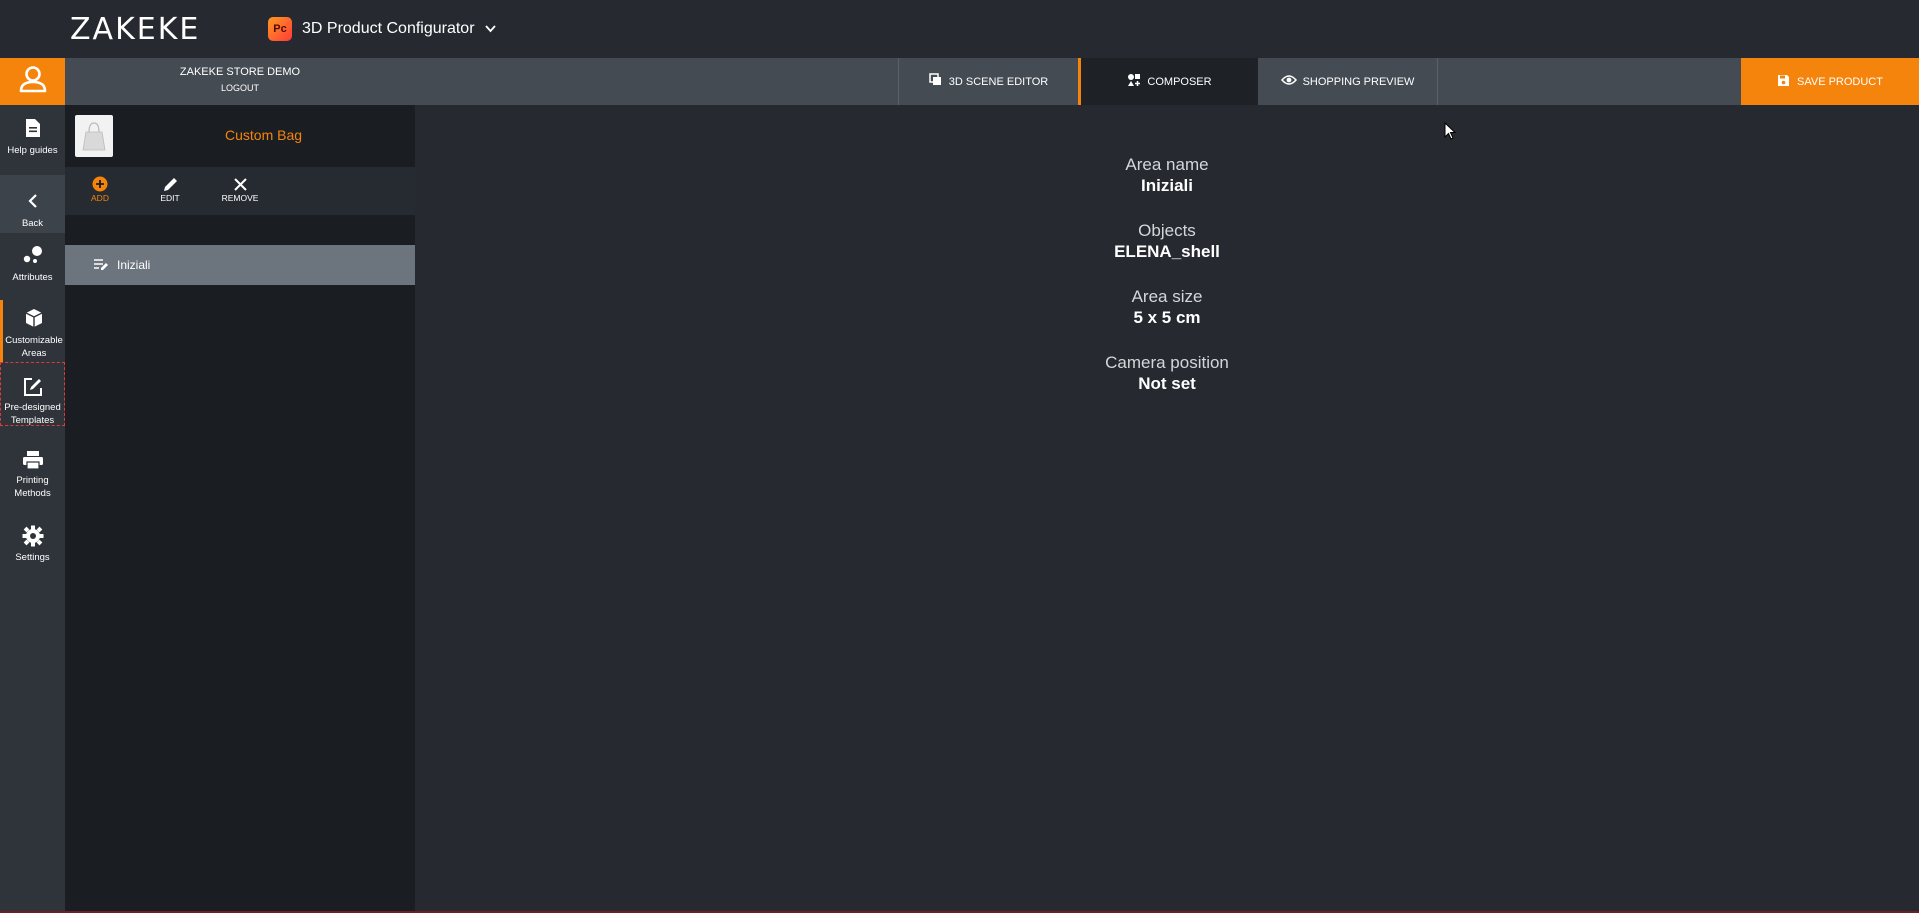 The width and height of the screenshot is (1919, 913). What do you see at coordinates (1179, 81) in the screenshot?
I see `tab-label: COMPOSER` at bounding box center [1179, 81].